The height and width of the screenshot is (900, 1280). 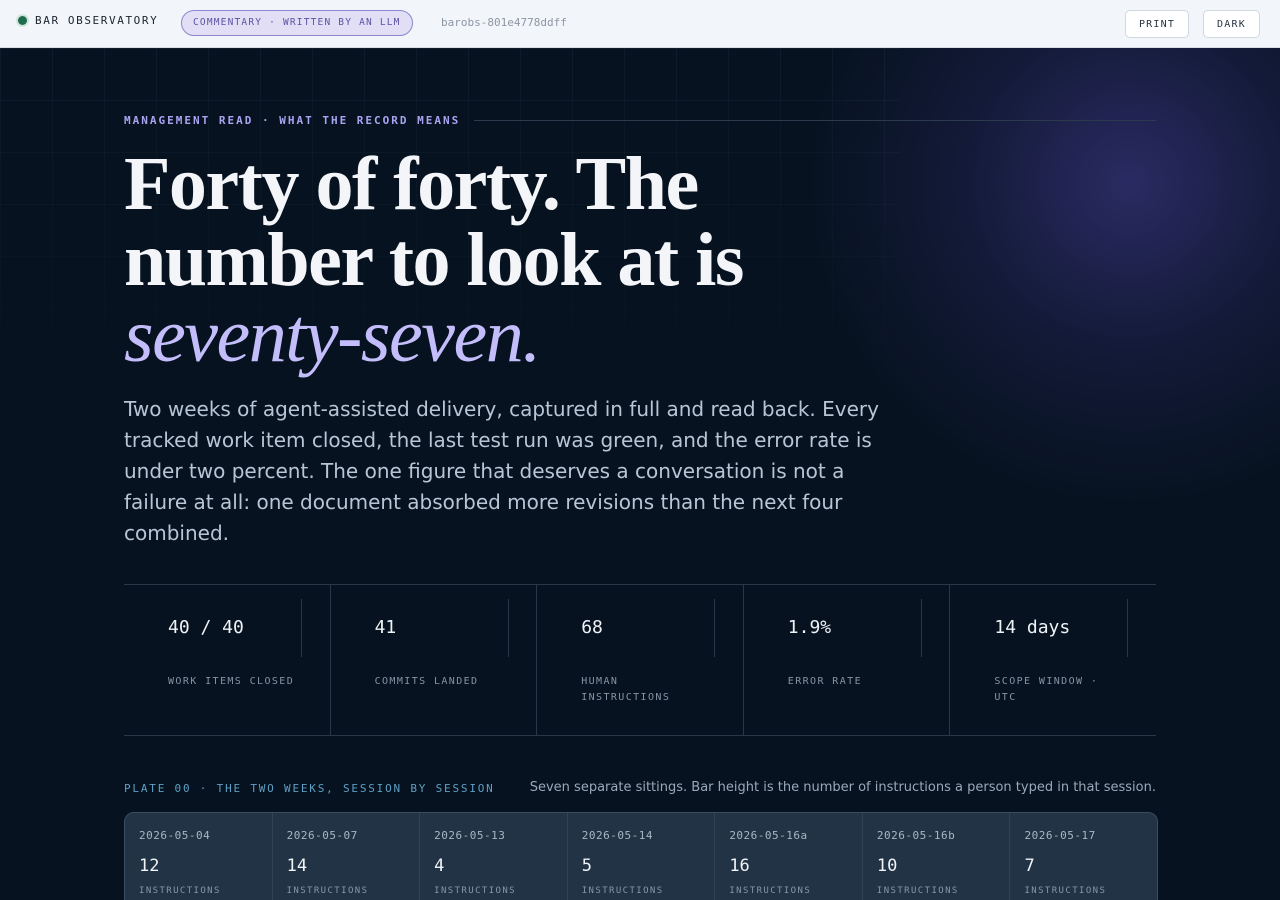 I want to click on stat-cell: 1.9% ERROR RATE, so click(x=846, y=660).